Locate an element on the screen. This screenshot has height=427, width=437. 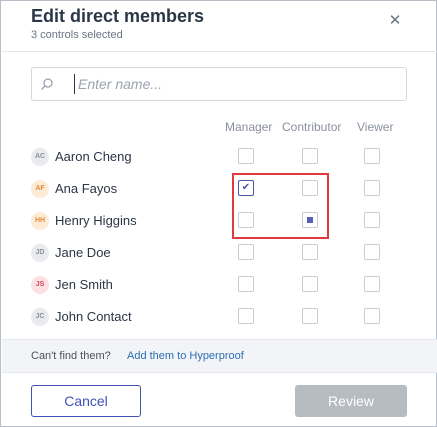
close-icon: ✕ is located at coordinates (395, 21).